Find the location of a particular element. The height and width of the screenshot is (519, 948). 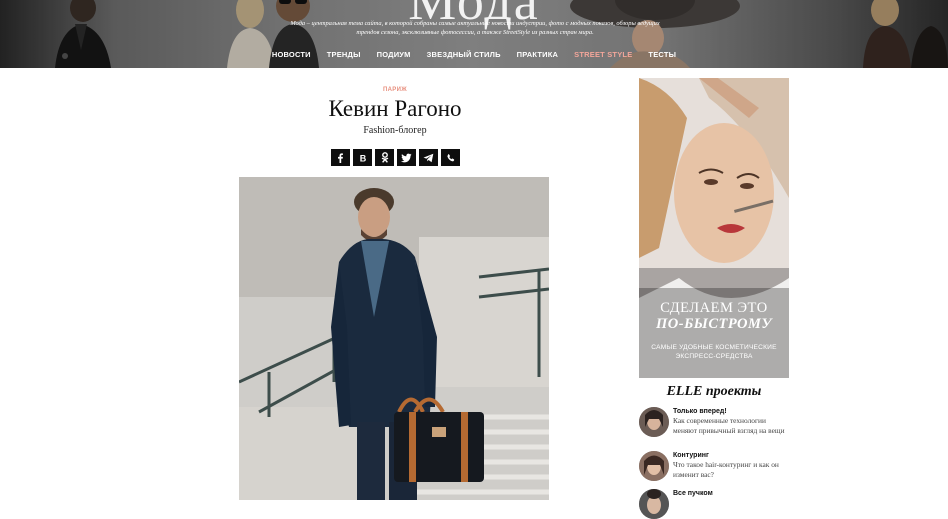

telegram-icon is located at coordinates (428, 157).